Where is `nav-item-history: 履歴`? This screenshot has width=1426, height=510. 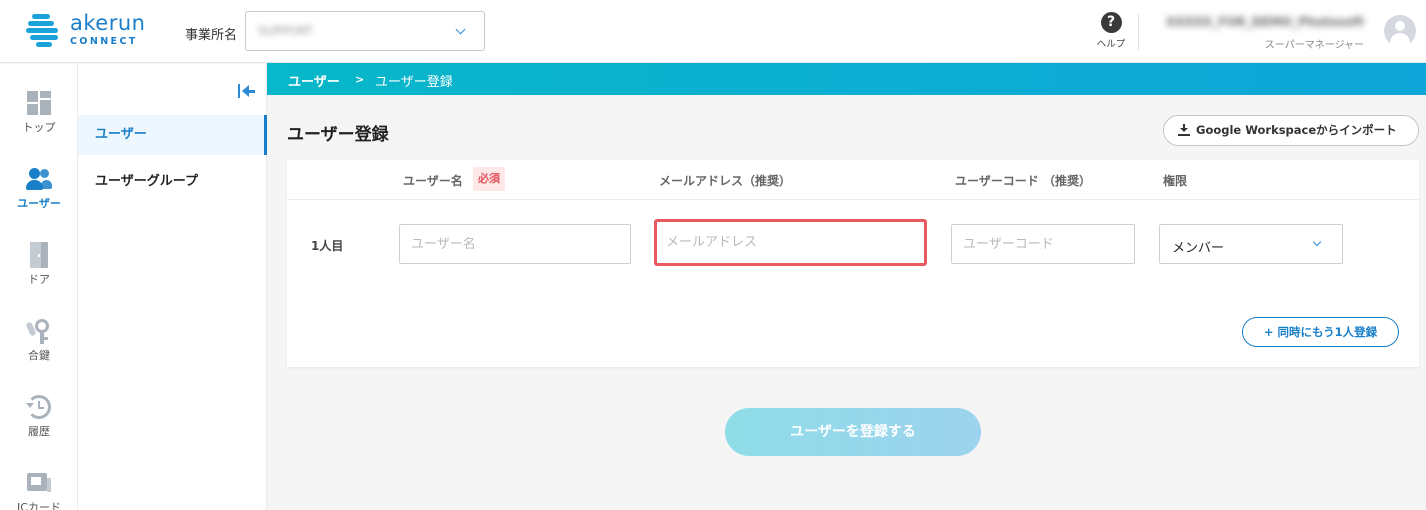 nav-item-history: 履歴 is located at coordinates (39, 416).